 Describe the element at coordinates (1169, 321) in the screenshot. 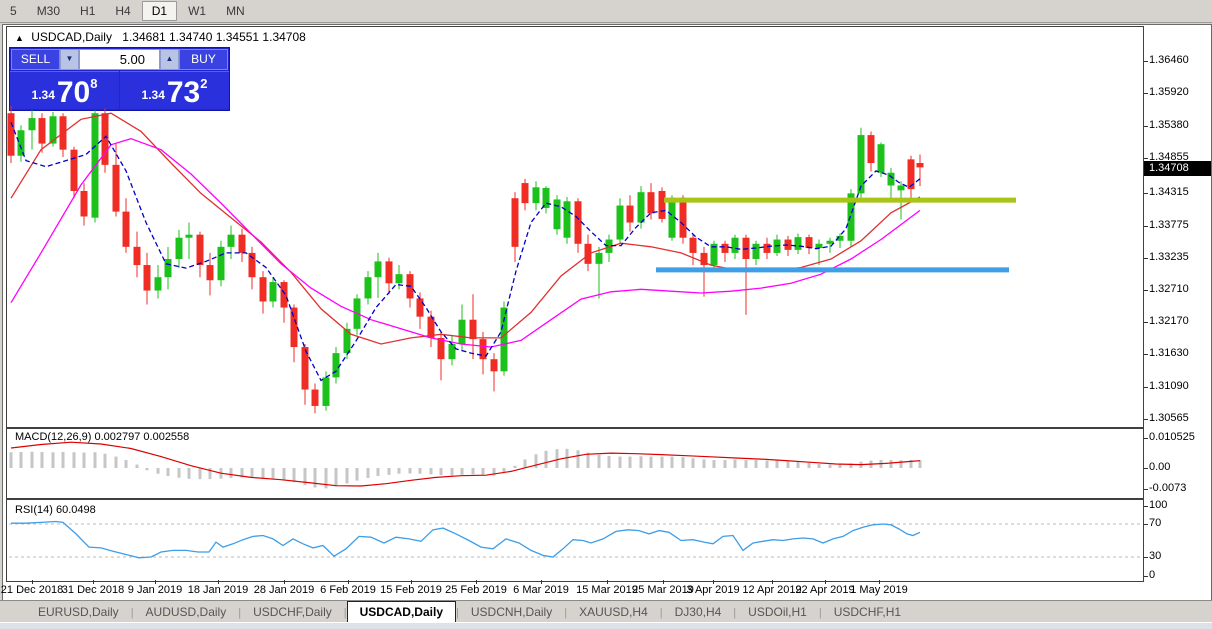

I see `price-axis-label: 1.32170` at that location.